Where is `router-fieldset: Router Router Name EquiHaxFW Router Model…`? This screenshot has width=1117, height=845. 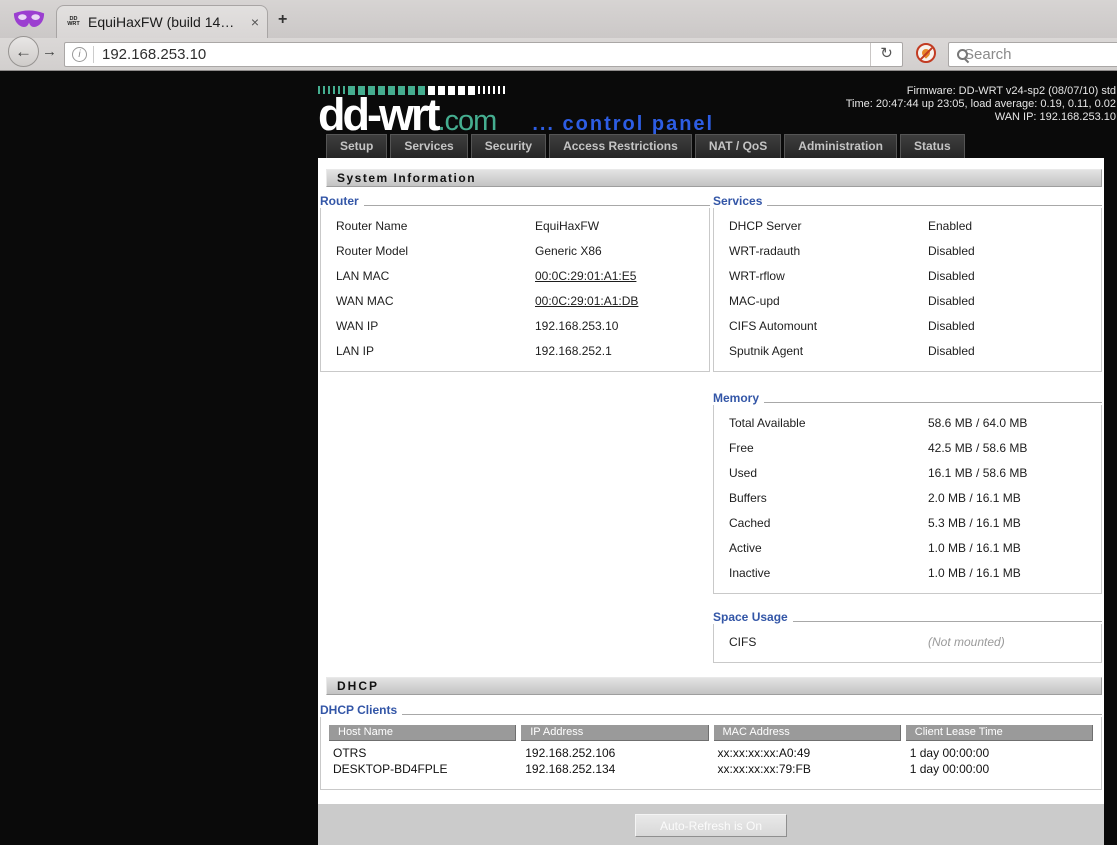 router-fieldset: Router Router Name EquiHaxFW Router Model… is located at coordinates (515, 283).